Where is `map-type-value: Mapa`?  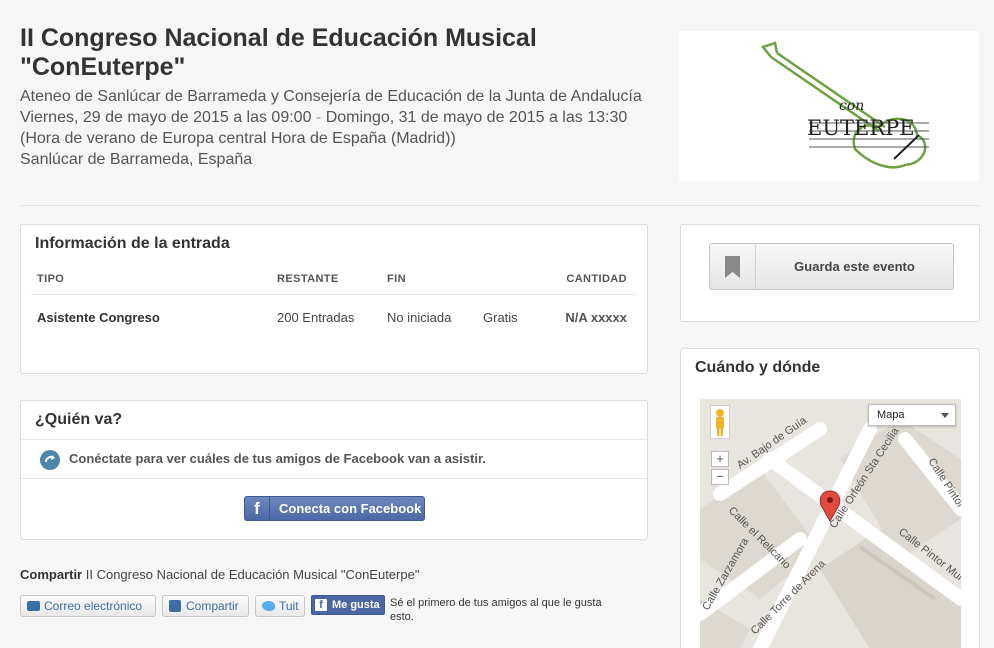
map-type-value: Mapa is located at coordinates (891, 415).